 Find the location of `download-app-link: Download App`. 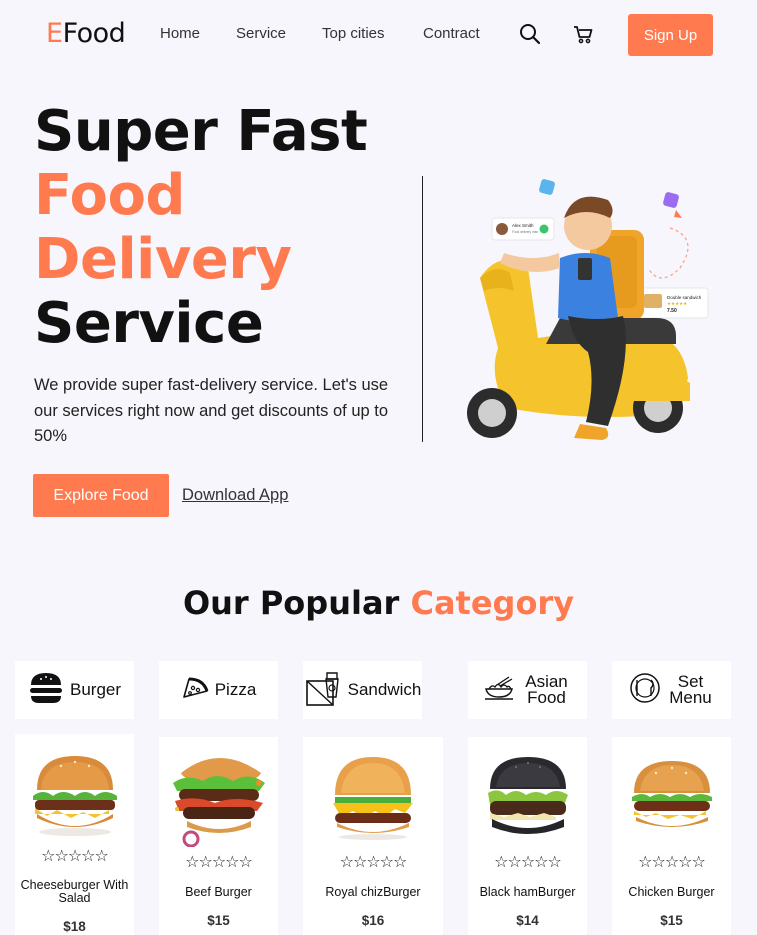

download-app-link: Download App is located at coordinates (235, 495).